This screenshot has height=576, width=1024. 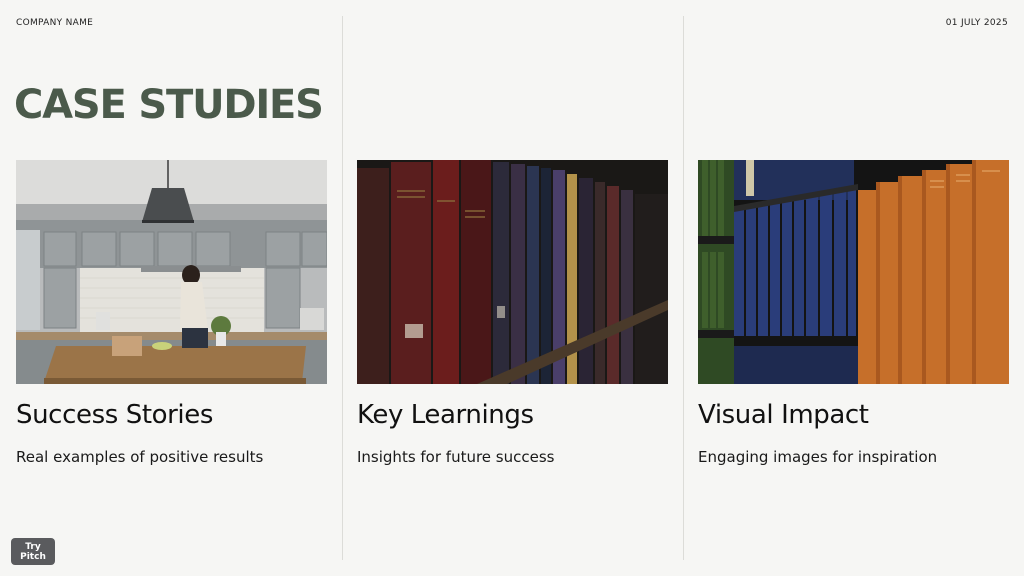 What do you see at coordinates (169, 105) in the screenshot?
I see `page-title: CASE STUDIES` at bounding box center [169, 105].